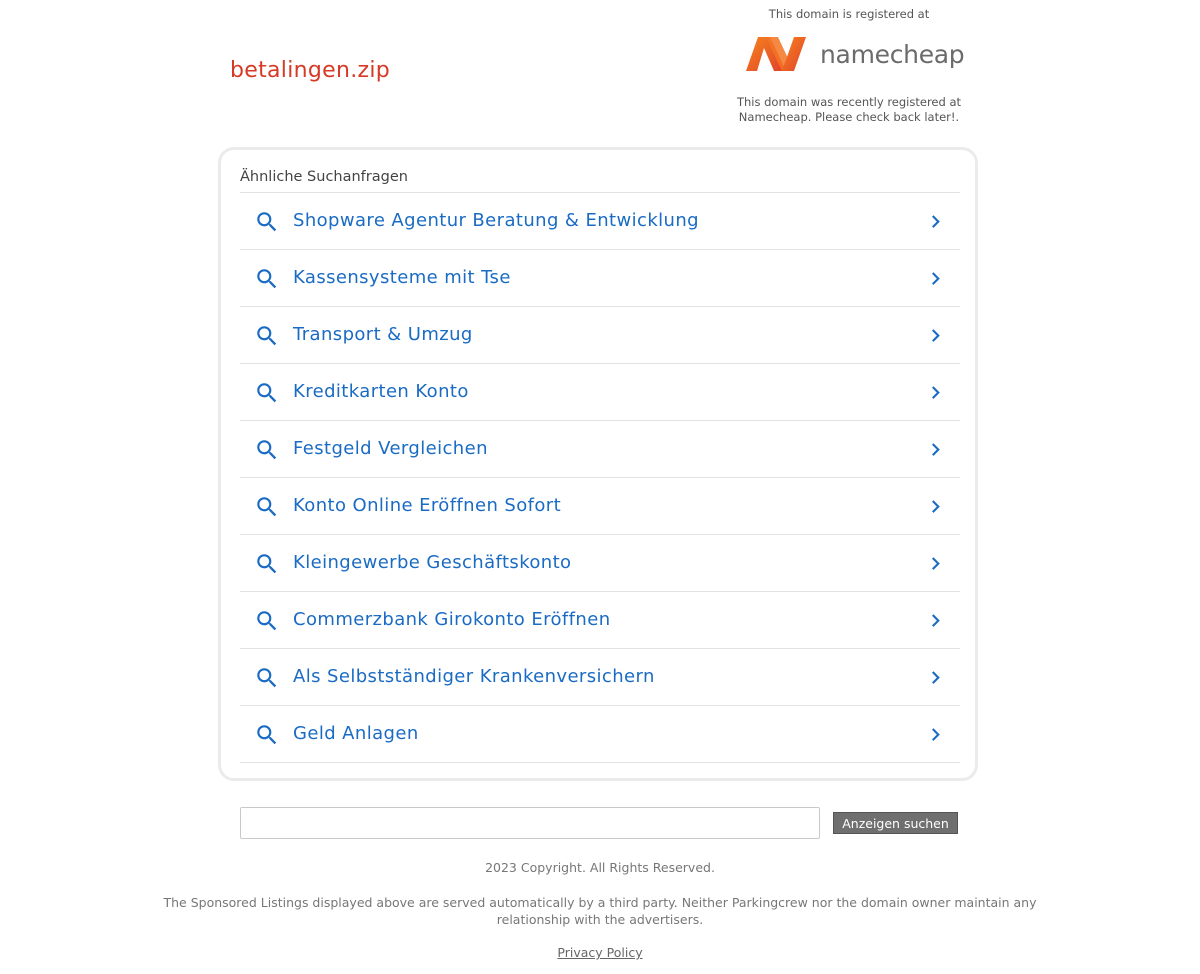  What do you see at coordinates (383, 334) in the screenshot?
I see `related-search-label: Transport & Umzug` at bounding box center [383, 334].